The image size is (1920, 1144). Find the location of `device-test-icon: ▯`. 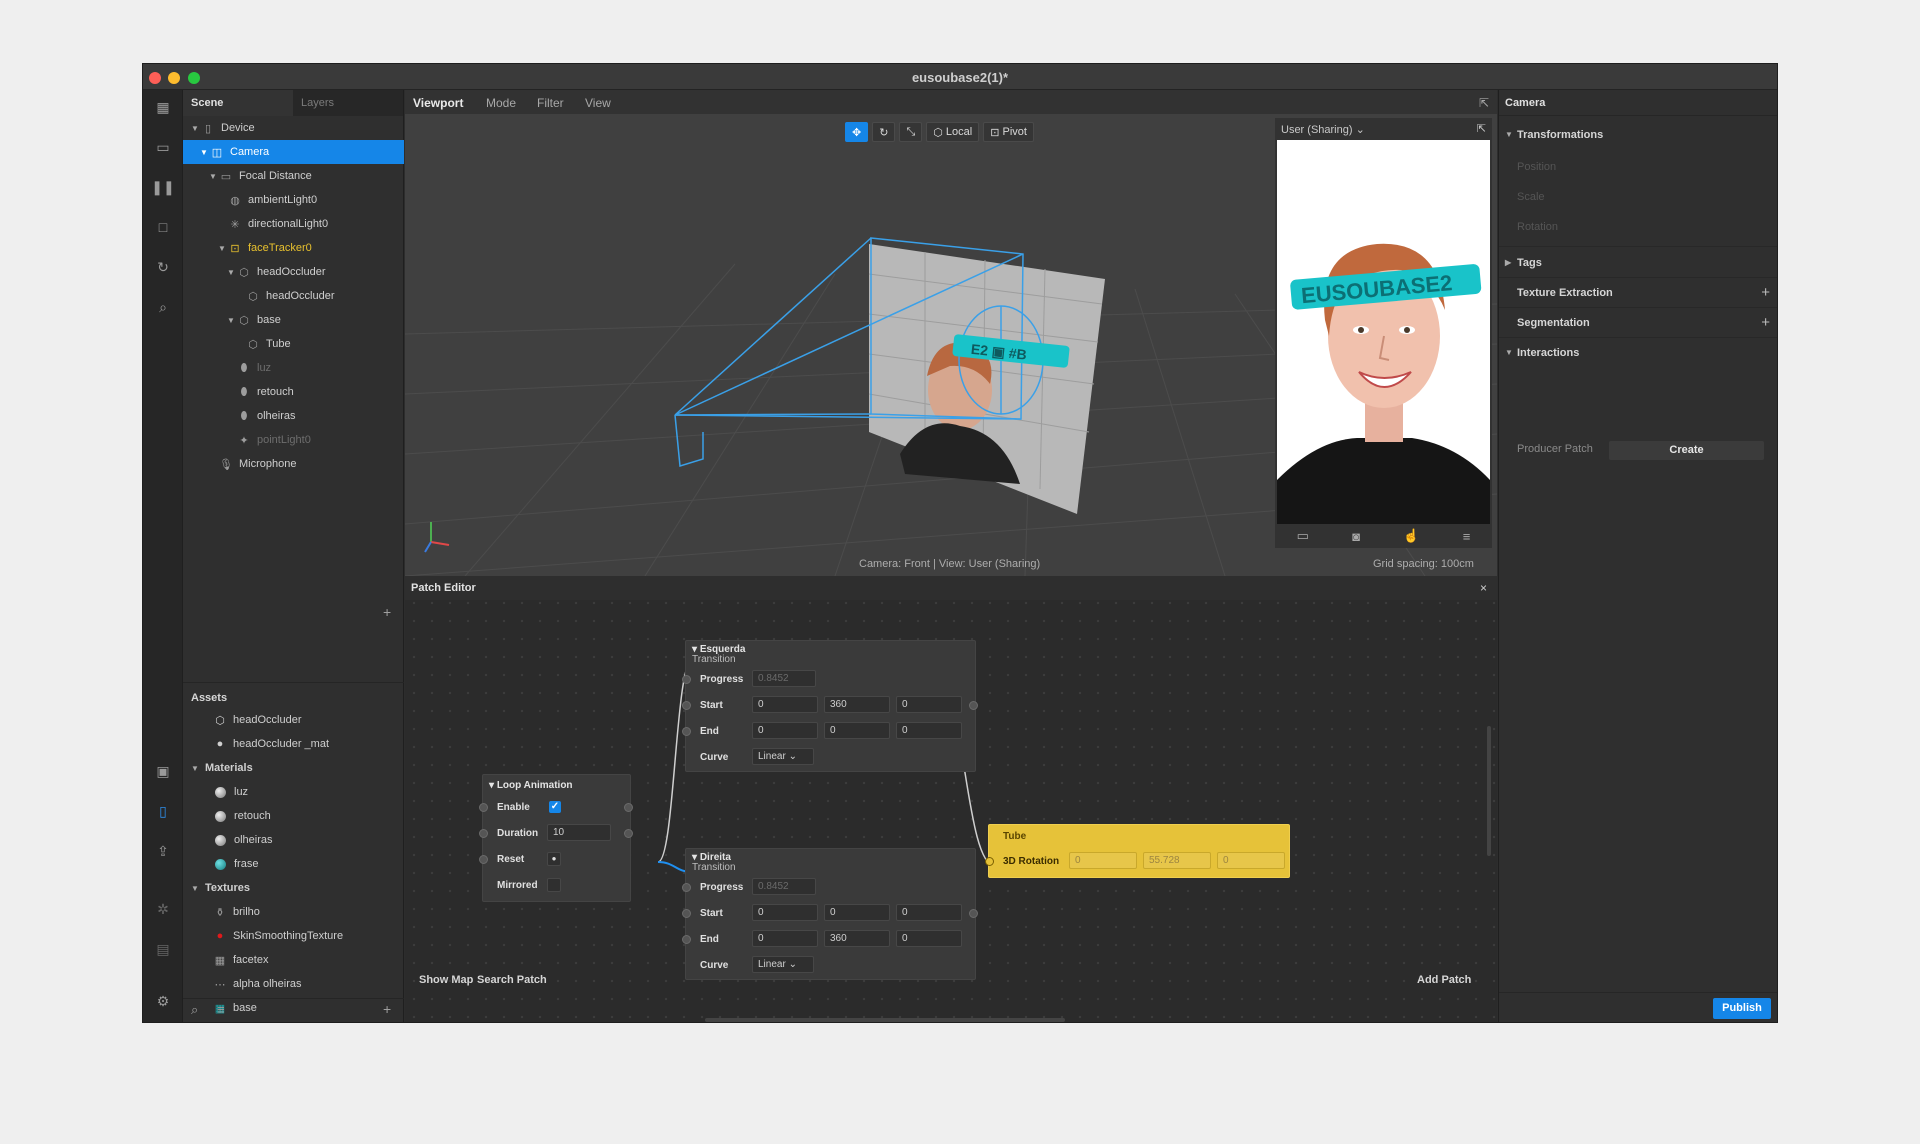

device-test-icon: ▯ is located at coordinates (163, 811).